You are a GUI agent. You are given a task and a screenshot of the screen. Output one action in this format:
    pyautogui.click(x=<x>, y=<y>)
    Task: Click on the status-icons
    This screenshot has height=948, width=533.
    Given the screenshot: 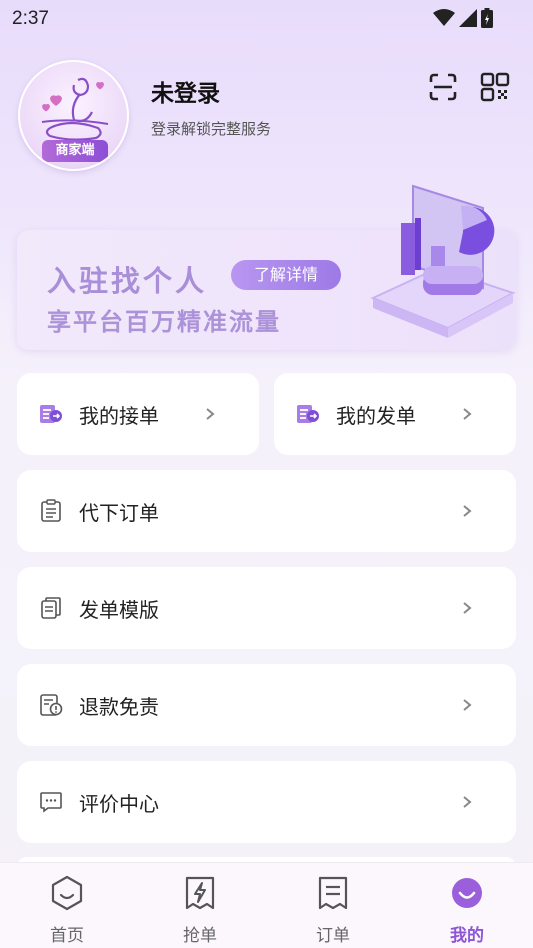 What is the action you would take?
    pyautogui.click(x=463, y=18)
    